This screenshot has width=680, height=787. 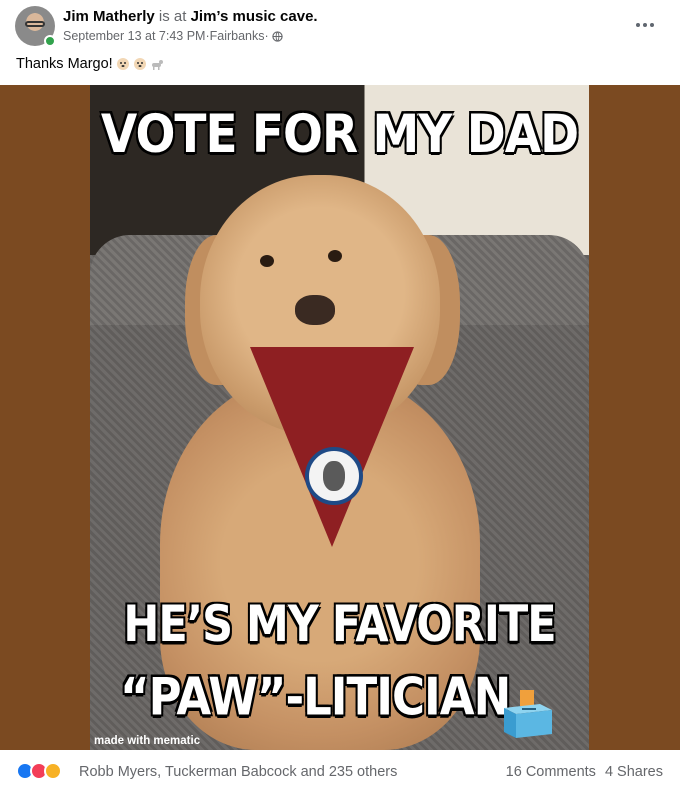 I want to click on post-meta: September 13 at 7:43 PM · Fairbanks ·, so click(x=173, y=36).